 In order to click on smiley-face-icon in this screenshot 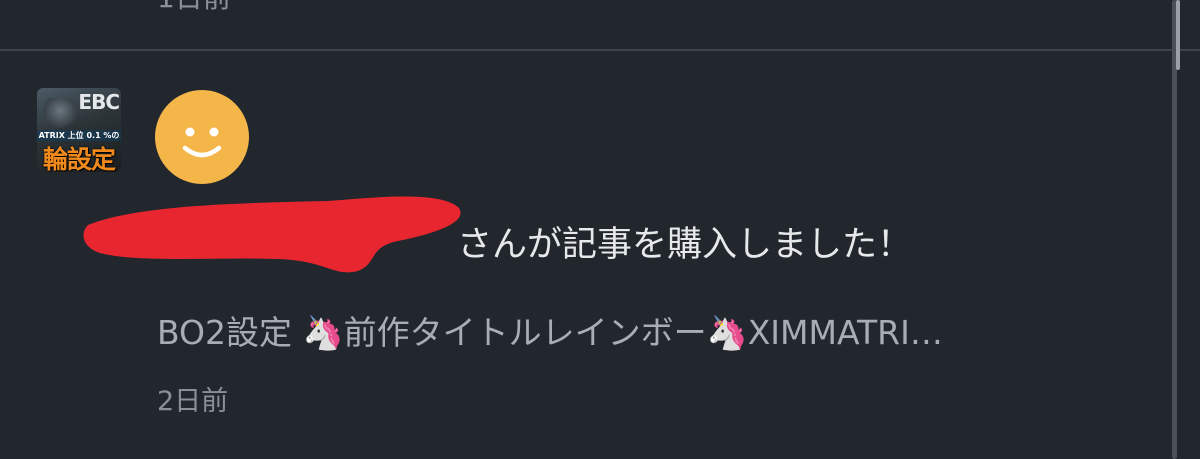, I will do `click(202, 142)`.